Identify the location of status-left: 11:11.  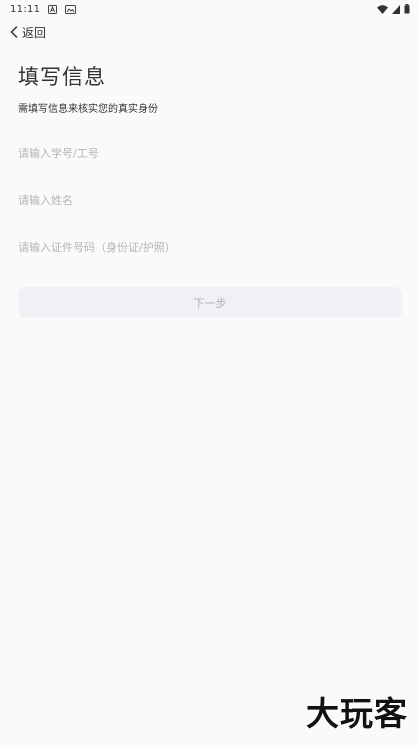
(43, 9).